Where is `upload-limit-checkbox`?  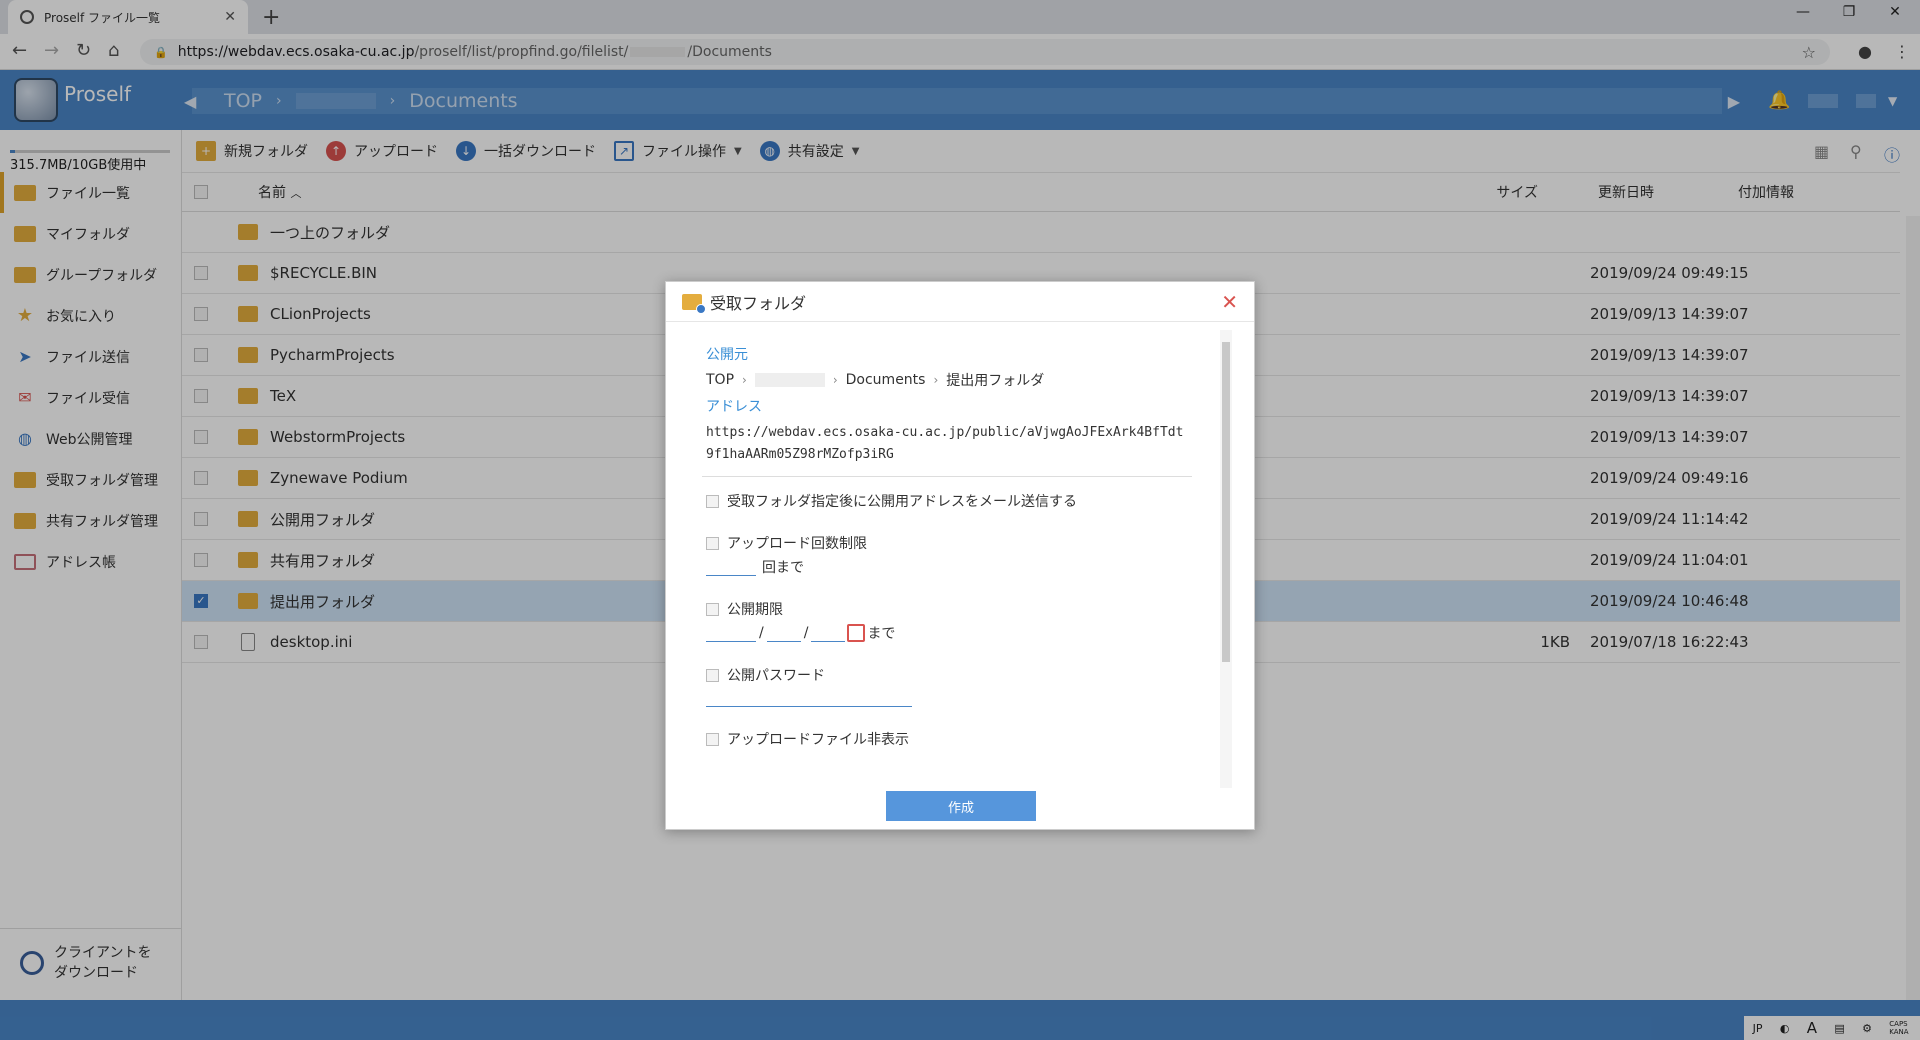
upload-limit-checkbox is located at coordinates (712, 543).